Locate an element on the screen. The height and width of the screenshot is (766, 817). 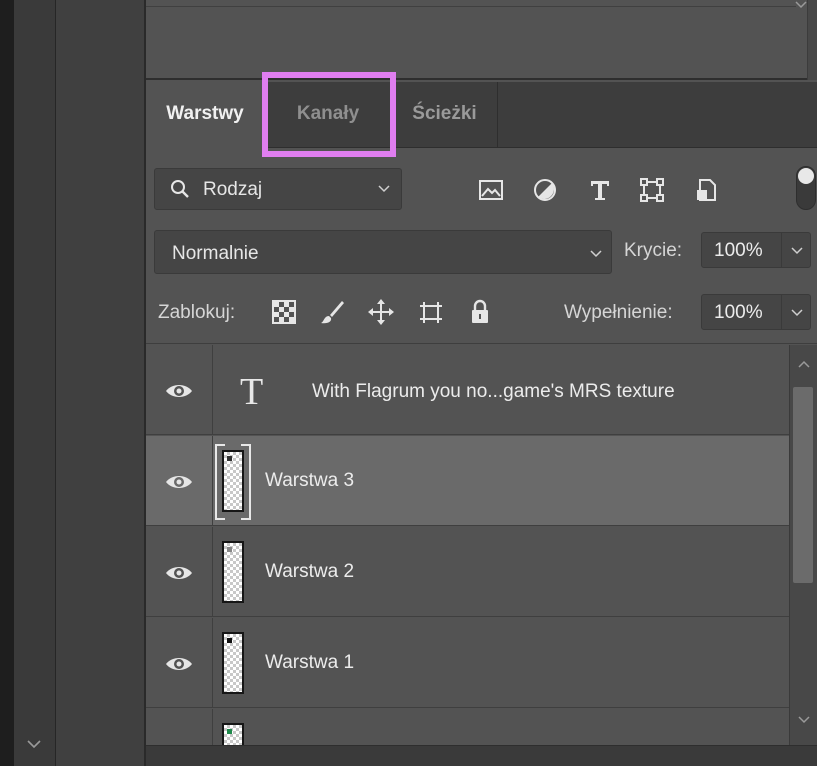
layer-row: Warstwa 3 is located at coordinates (467, 481).